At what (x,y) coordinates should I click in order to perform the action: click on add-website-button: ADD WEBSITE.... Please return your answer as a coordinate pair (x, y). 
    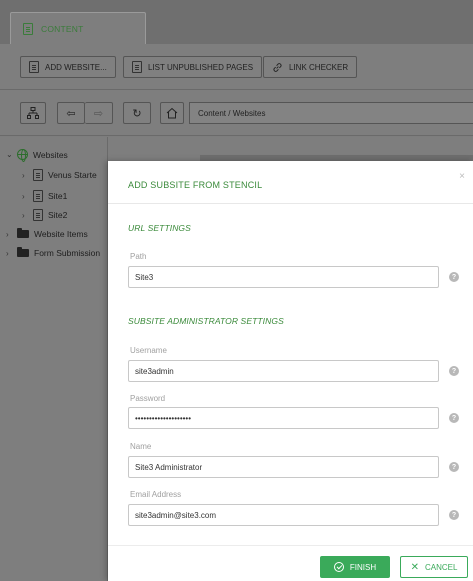
    Looking at the image, I should click on (68, 67).